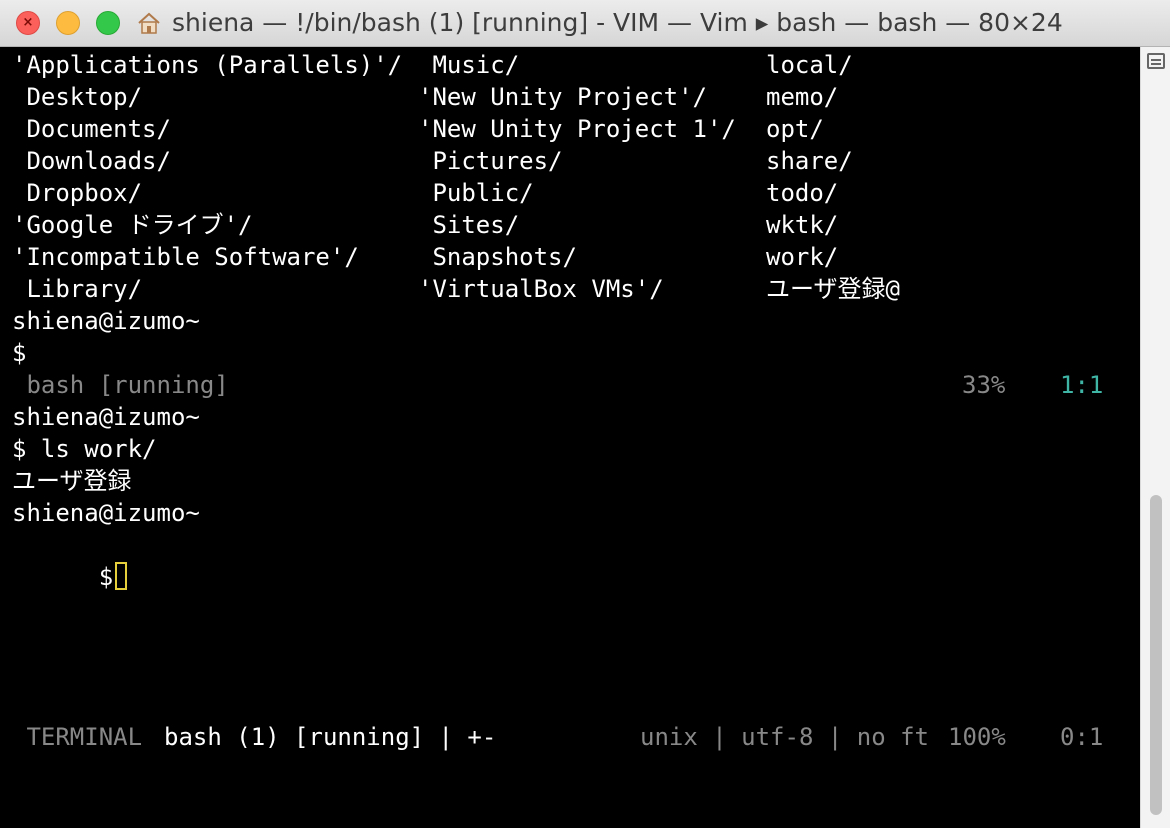 This screenshot has height=828, width=1170. Describe the element at coordinates (72, 481) in the screenshot. I see `command-output: ユーザ登録` at that location.